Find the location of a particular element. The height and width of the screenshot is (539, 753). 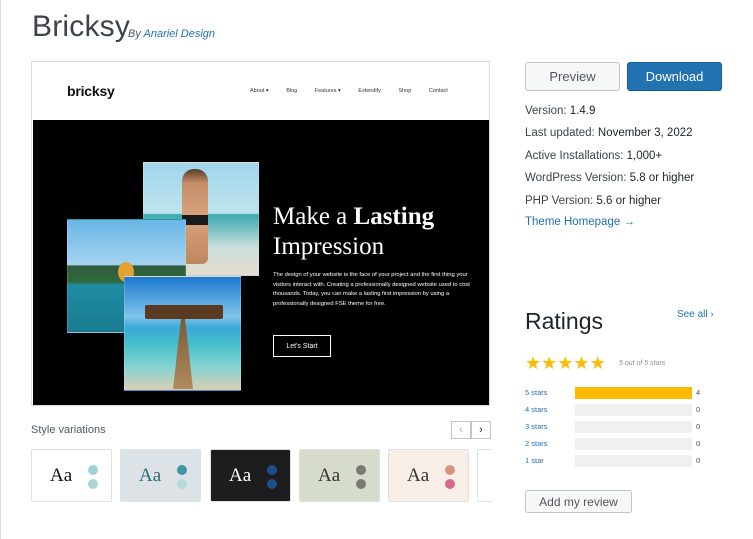

meta-active-installs: Active Installations: 1,000+ is located at coordinates (593, 156).